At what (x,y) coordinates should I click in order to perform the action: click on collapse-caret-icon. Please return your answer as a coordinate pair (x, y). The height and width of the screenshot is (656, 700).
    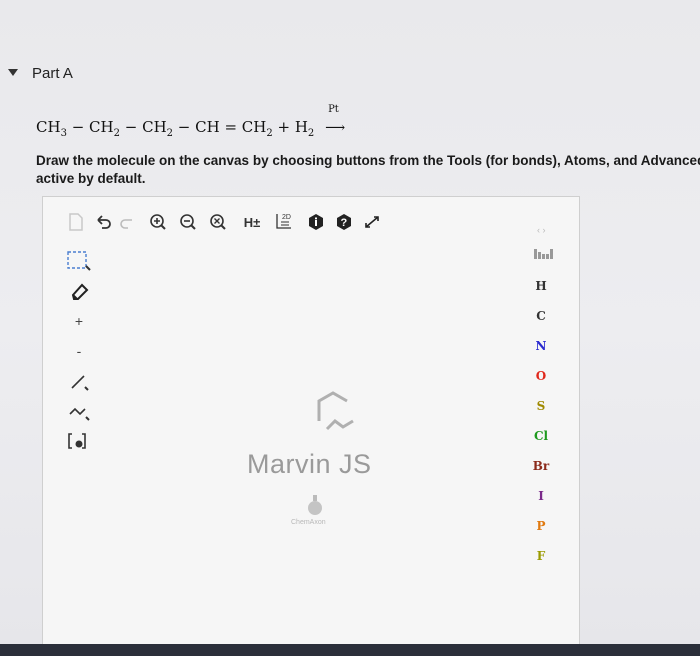
    Looking at the image, I should click on (13, 72).